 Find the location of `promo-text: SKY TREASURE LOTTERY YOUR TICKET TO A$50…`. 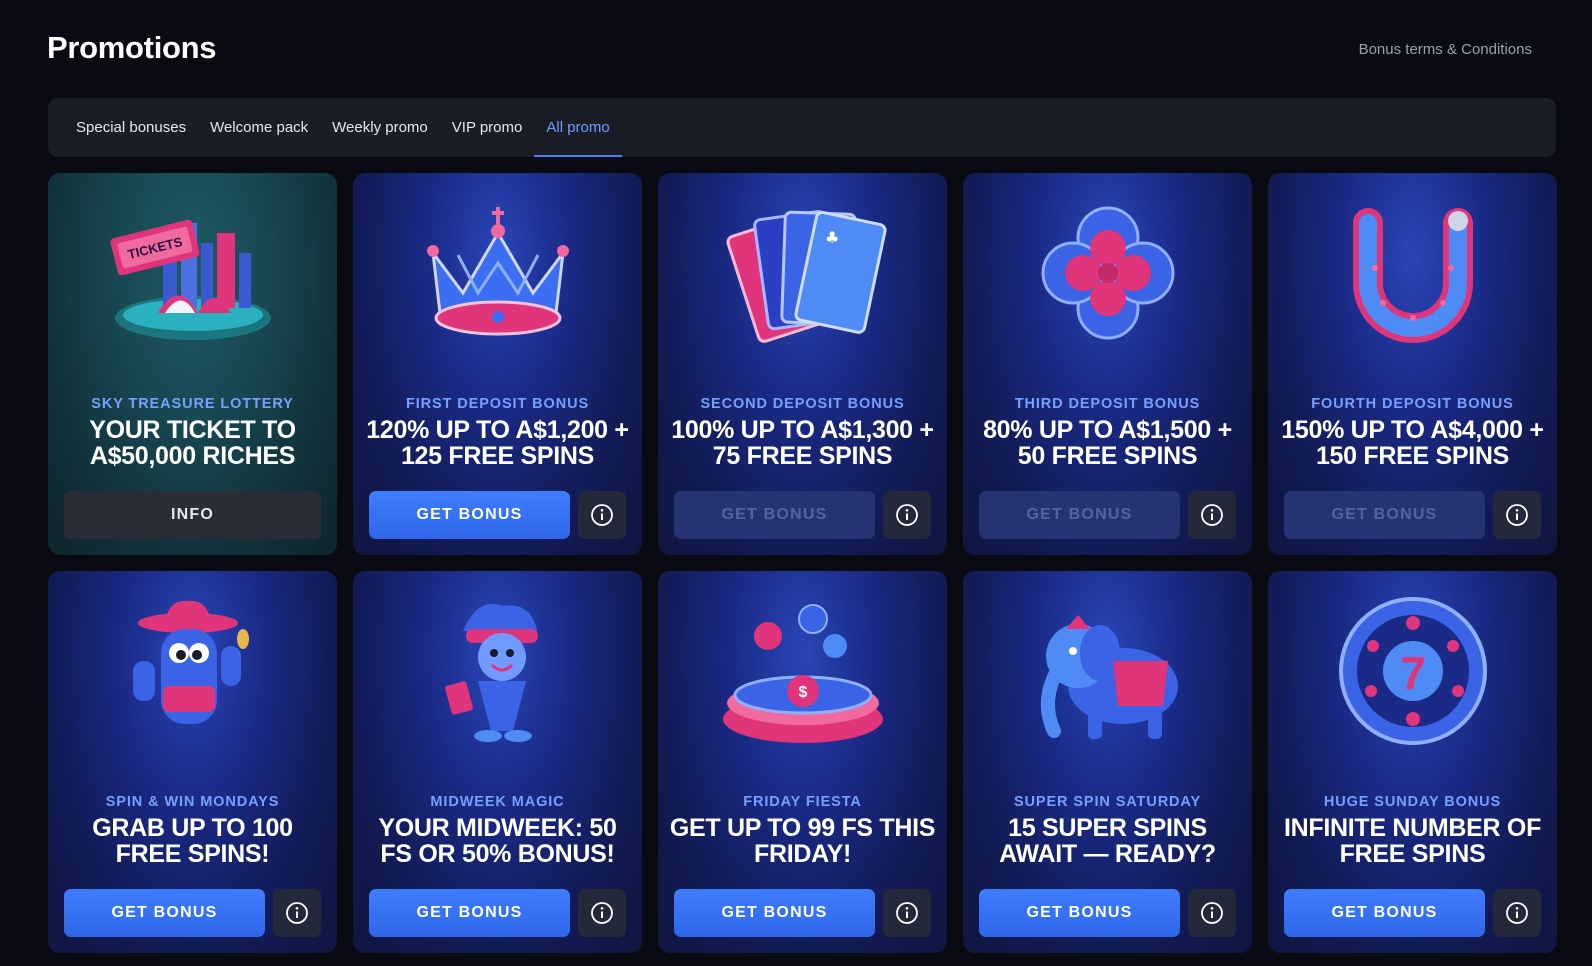

promo-text: SKY TREASURE LOTTERY YOUR TICKET TO A$50… is located at coordinates (192, 432).